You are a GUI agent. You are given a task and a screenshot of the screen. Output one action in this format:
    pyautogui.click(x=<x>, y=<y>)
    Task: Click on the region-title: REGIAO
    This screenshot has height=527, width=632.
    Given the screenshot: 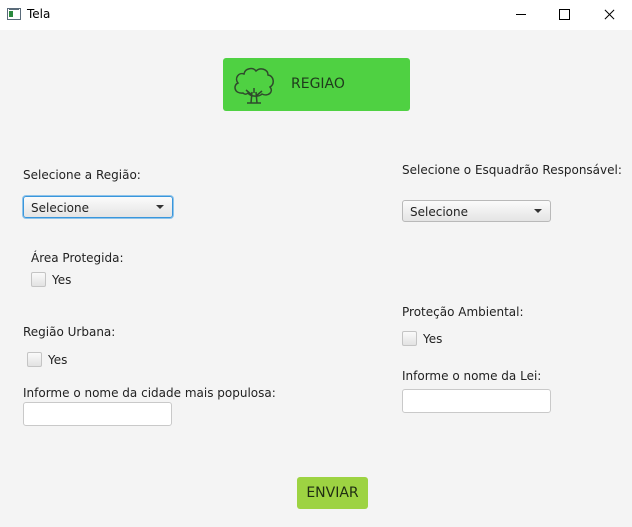 What is the action you would take?
    pyautogui.click(x=318, y=84)
    